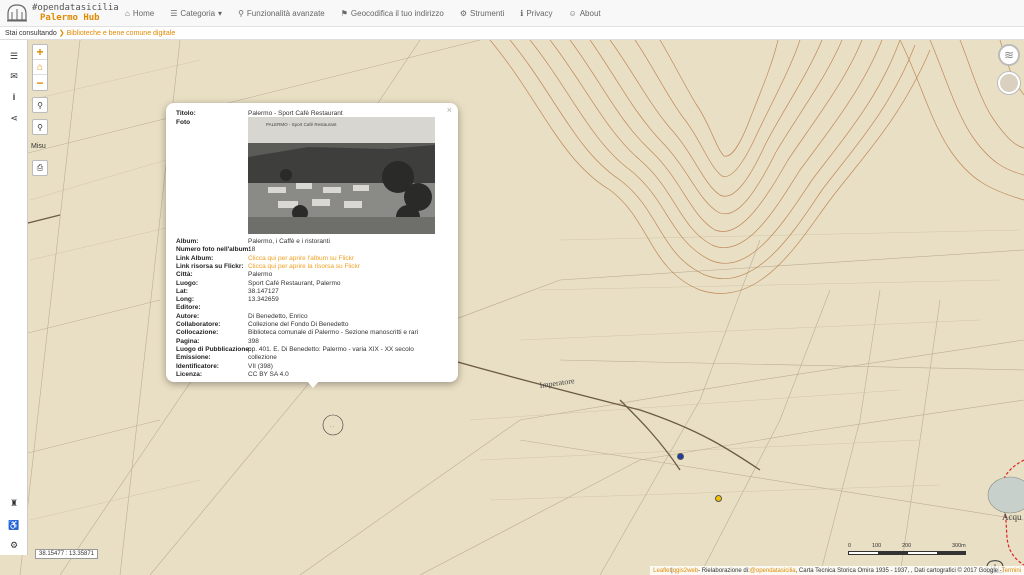  What do you see at coordinates (186, 113) in the screenshot?
I see `popup-key: Titolo:` at bounding box center [186, 113].